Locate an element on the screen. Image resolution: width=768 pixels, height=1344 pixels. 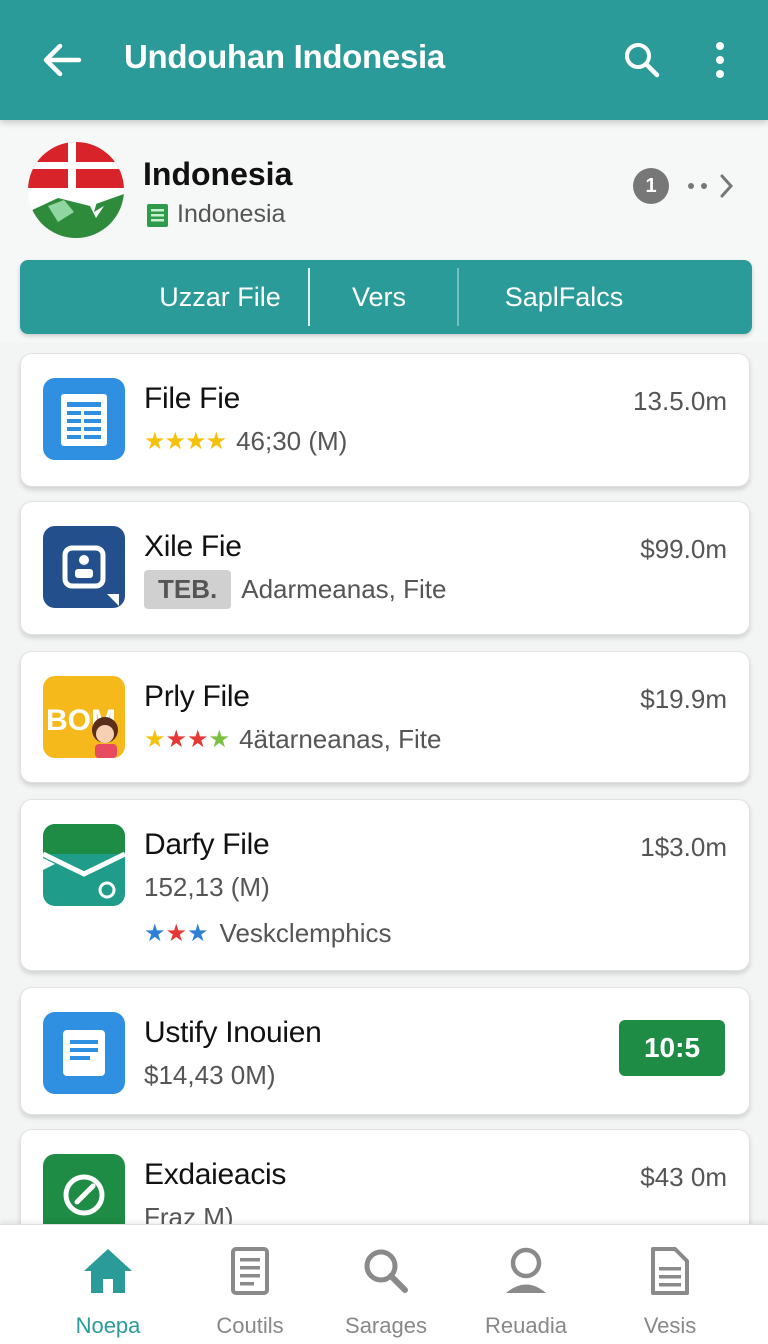
rating-stars: ★ ★ ★ is located at coordinates (176, 933).